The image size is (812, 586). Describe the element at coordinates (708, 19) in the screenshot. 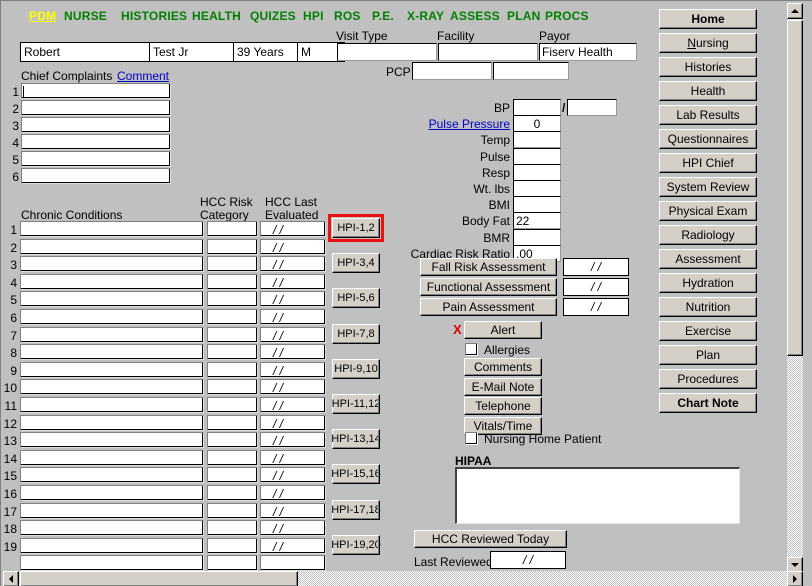

I see `sidemenu-item-home: Home` at that location.